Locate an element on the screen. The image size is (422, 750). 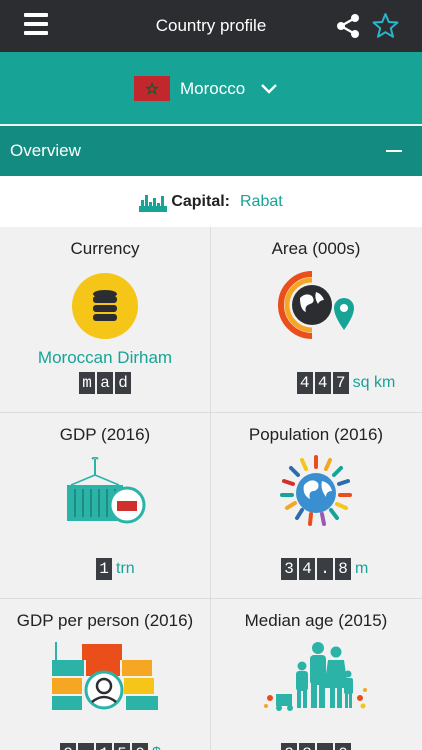
odometer-digit: 7 is located at coordinates (340, 383).